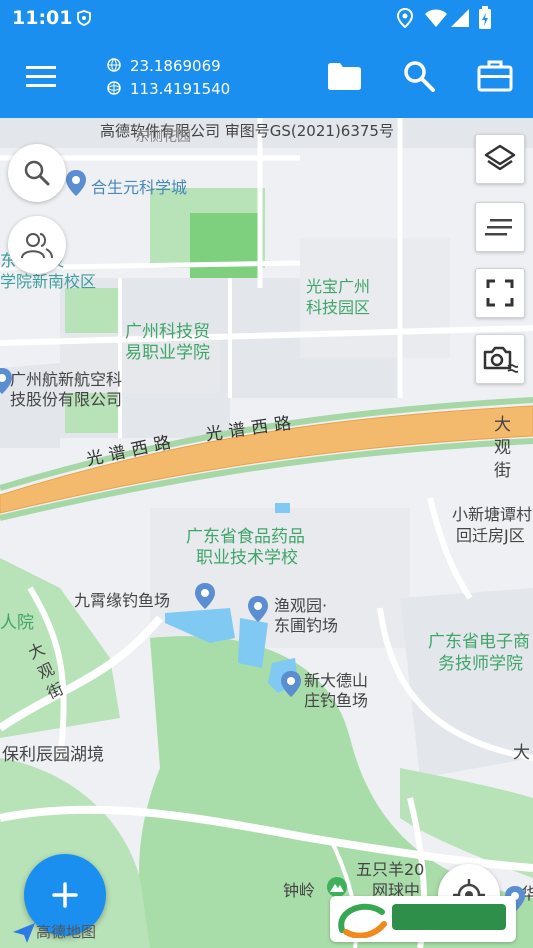  I want to click on battery-icon, so click(485, 17).